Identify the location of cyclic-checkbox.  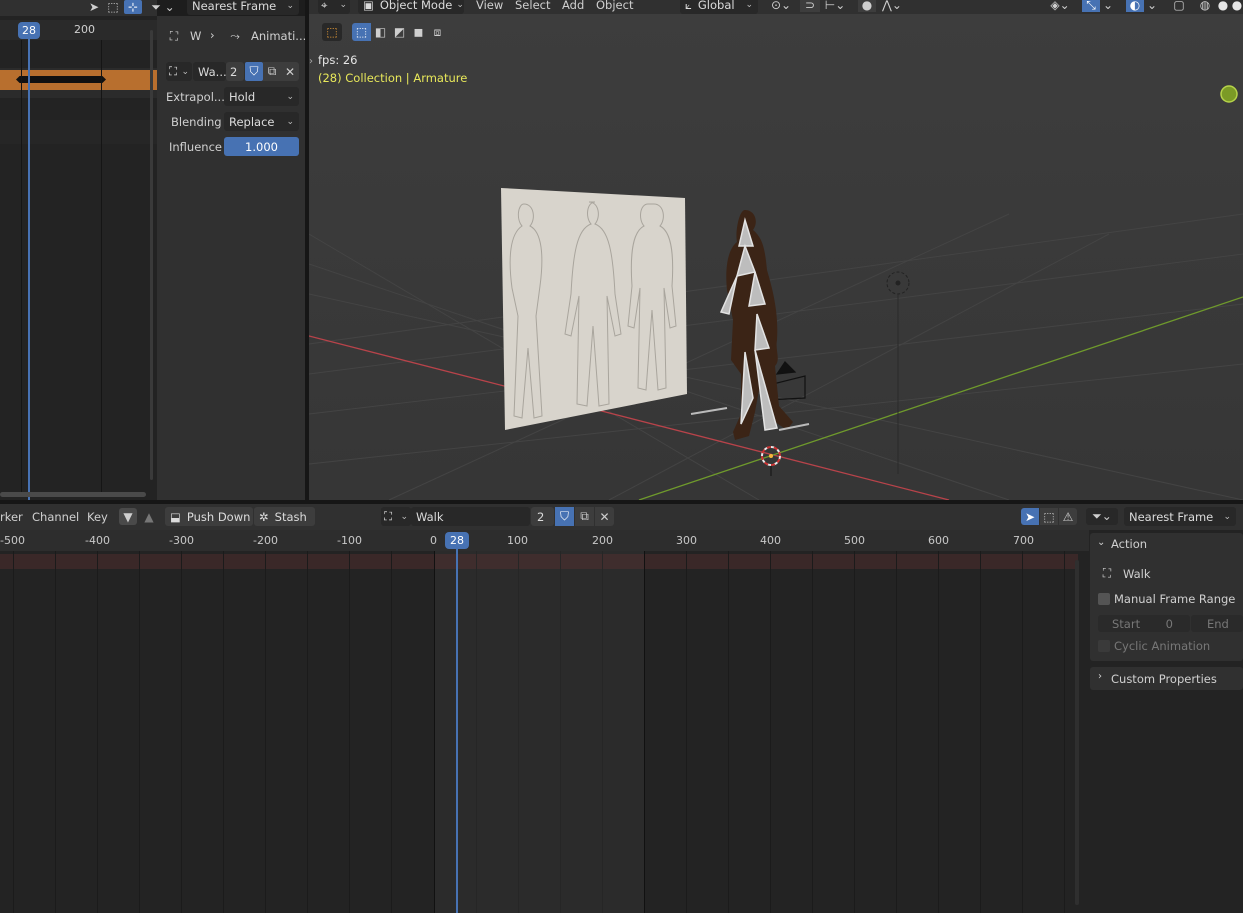
(1104, 646).